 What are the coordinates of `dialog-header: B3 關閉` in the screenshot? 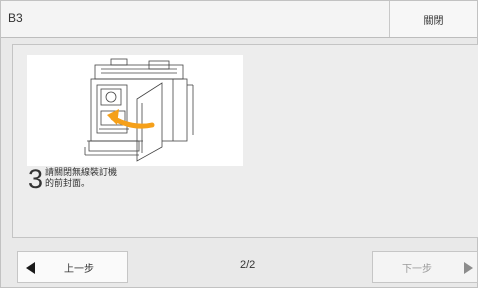 It's located at (239, 19).